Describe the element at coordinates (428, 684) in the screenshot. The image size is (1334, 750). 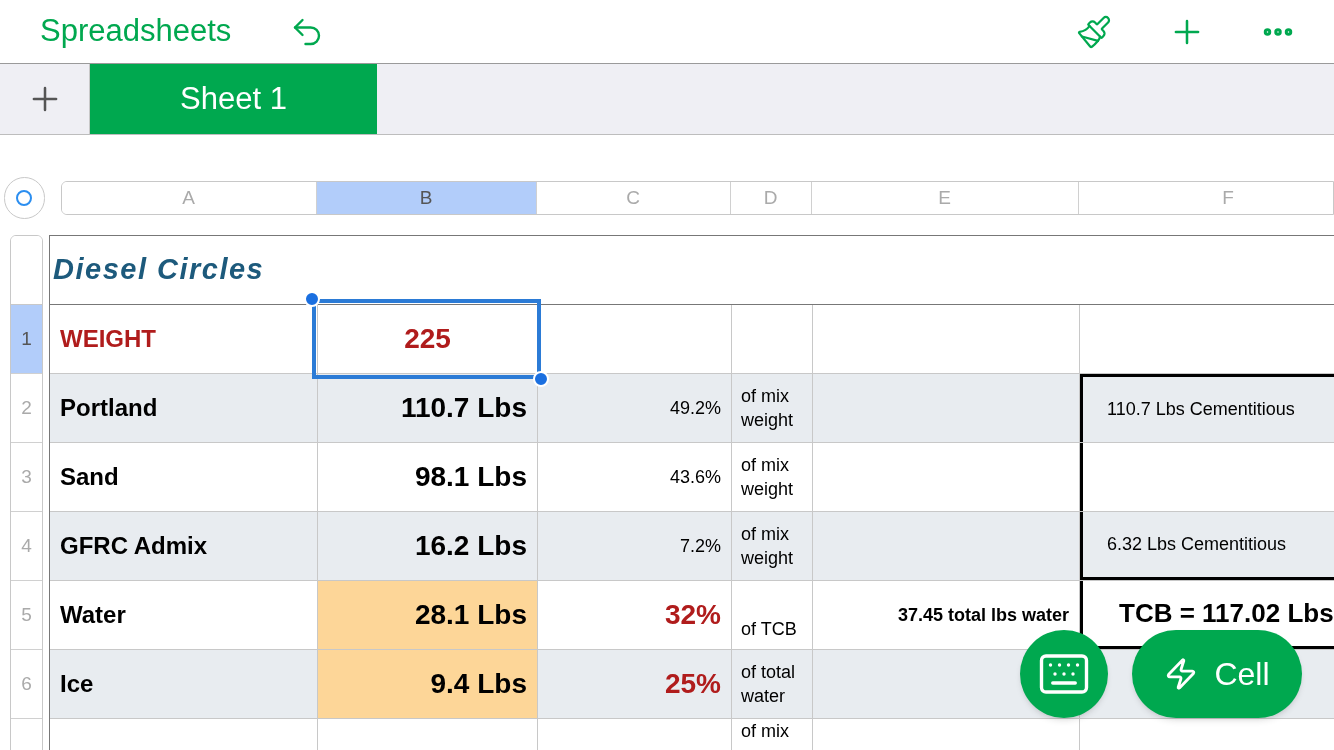
I see `table-cell: 9.4 Lbs` at that location.